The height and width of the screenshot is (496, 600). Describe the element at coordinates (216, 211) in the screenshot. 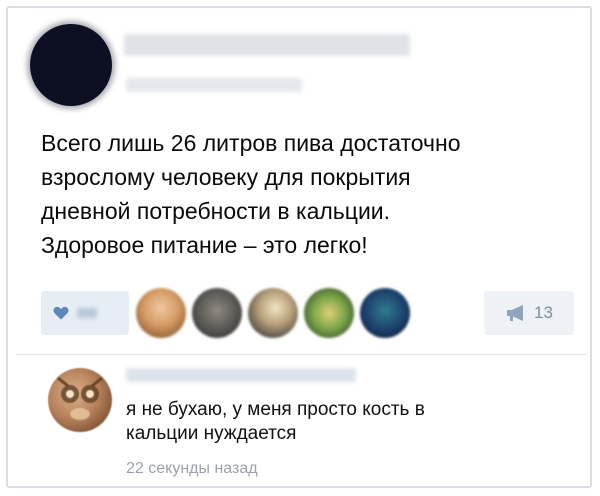

I see `post-text-line: дневной потребности в кальции.` at that location.